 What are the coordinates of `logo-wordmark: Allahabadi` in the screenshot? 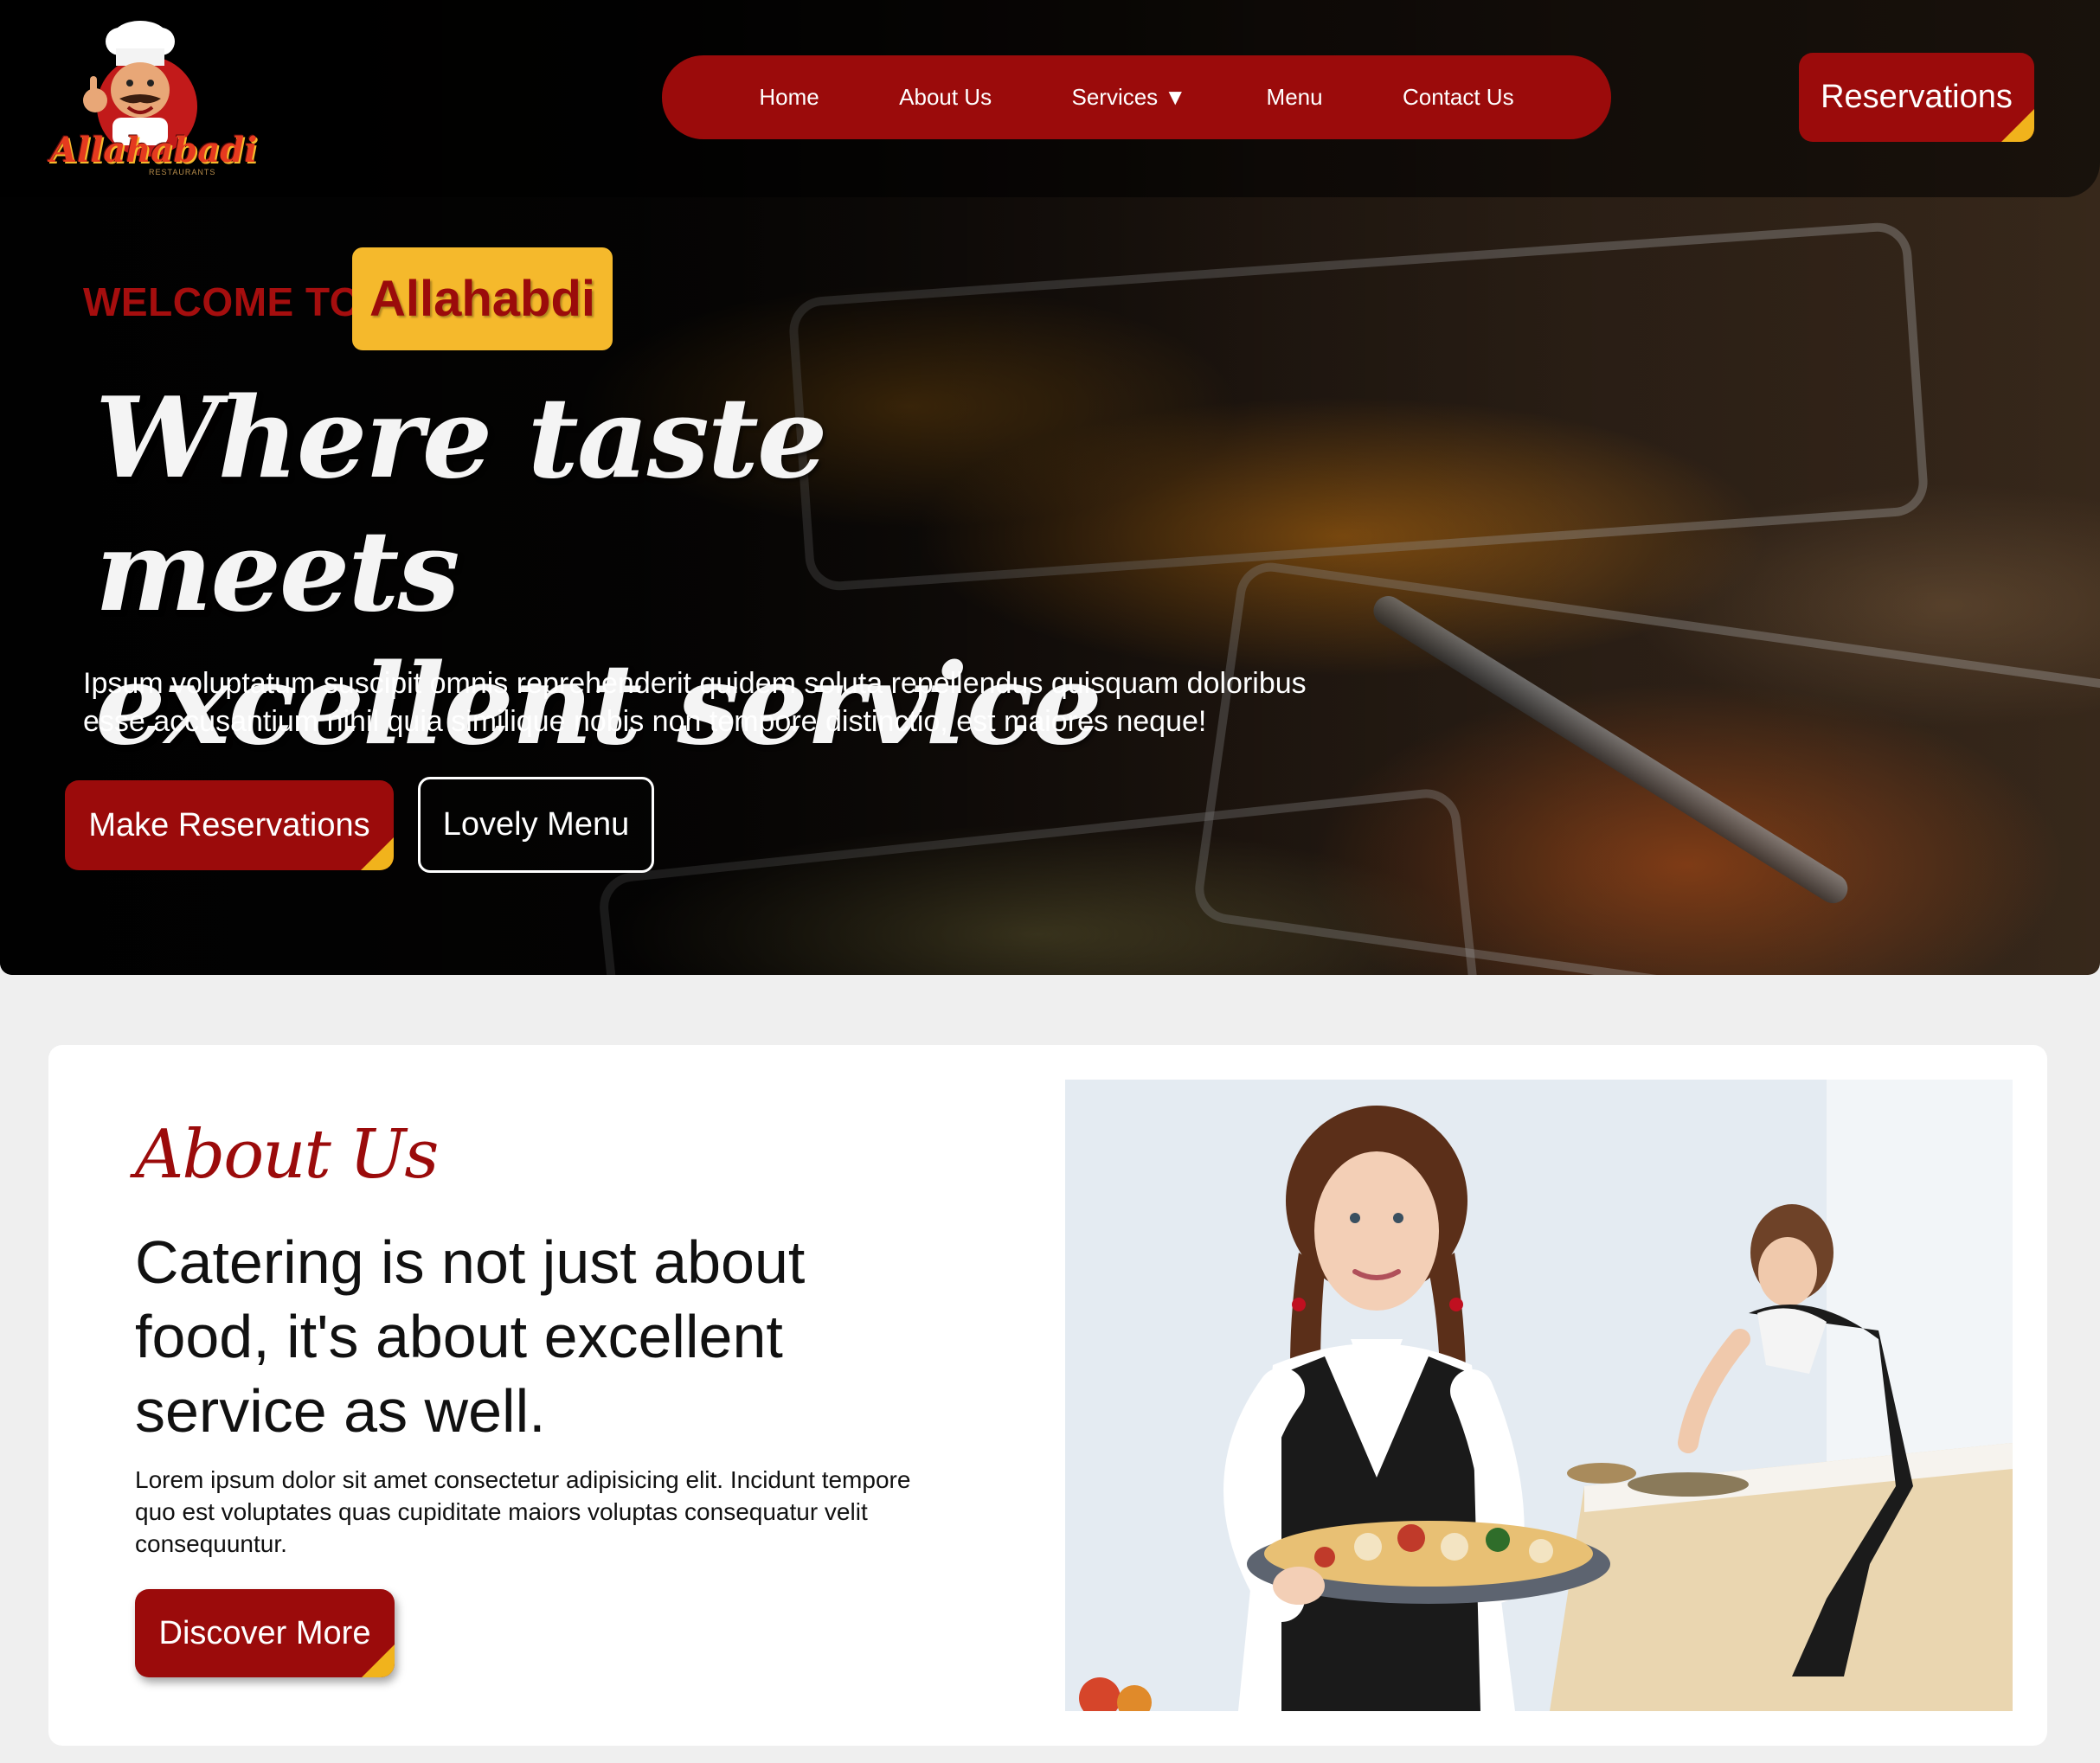 It's located at (154, 150).